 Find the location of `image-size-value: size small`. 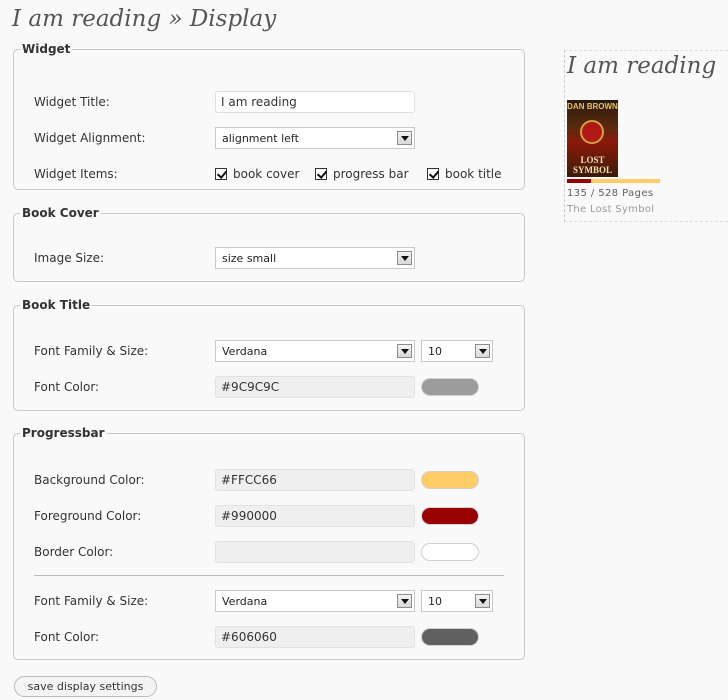

image-size-value: size small is located at coordinates (249, 258).